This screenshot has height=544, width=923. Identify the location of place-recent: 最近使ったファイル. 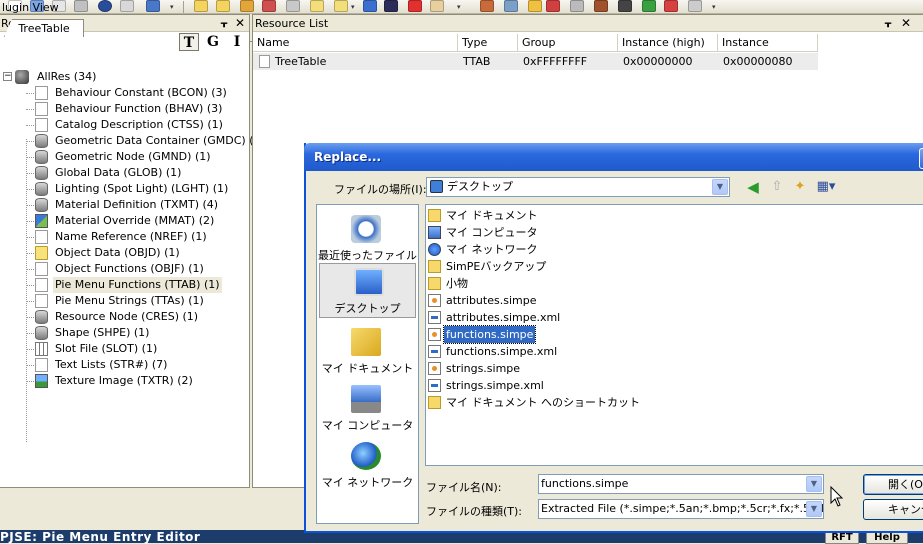
(367, 238).